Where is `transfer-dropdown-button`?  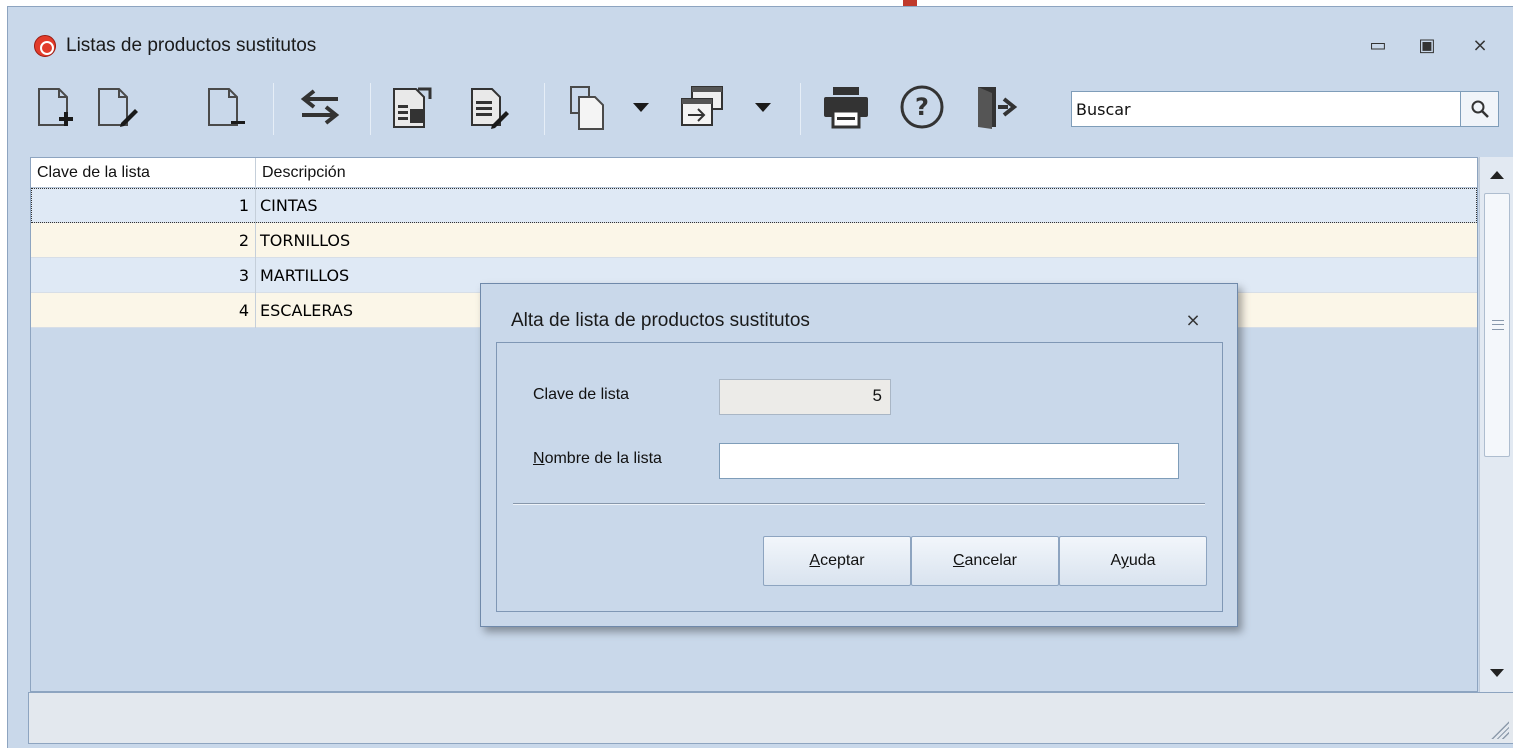 transfer-dropdown-button is located at coordinates (763, 107).